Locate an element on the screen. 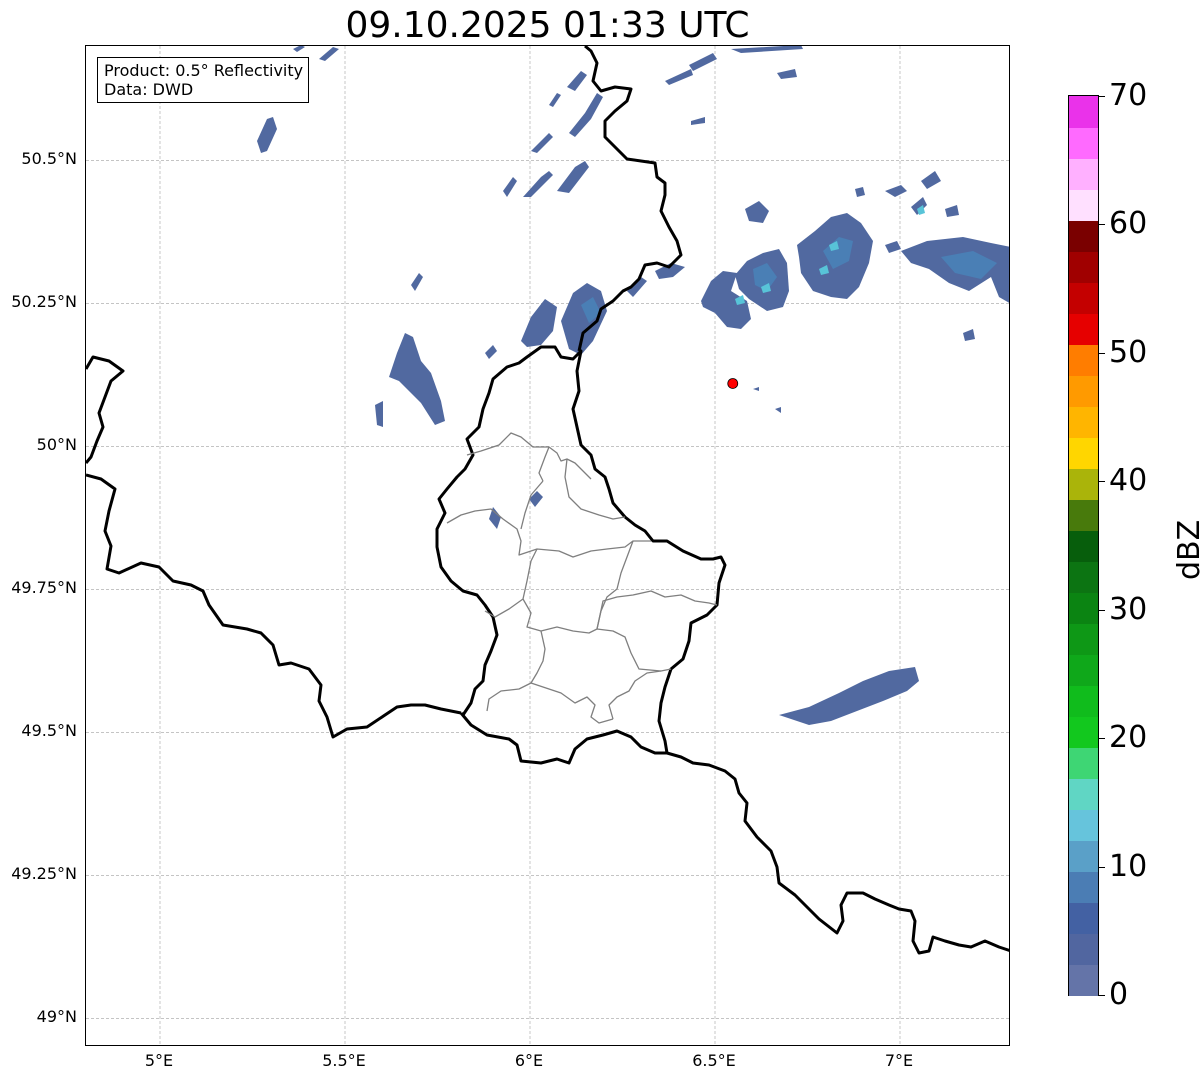 This screenshot has height=1081, width=1202. colorbar is located at coordinates (1083, 545).